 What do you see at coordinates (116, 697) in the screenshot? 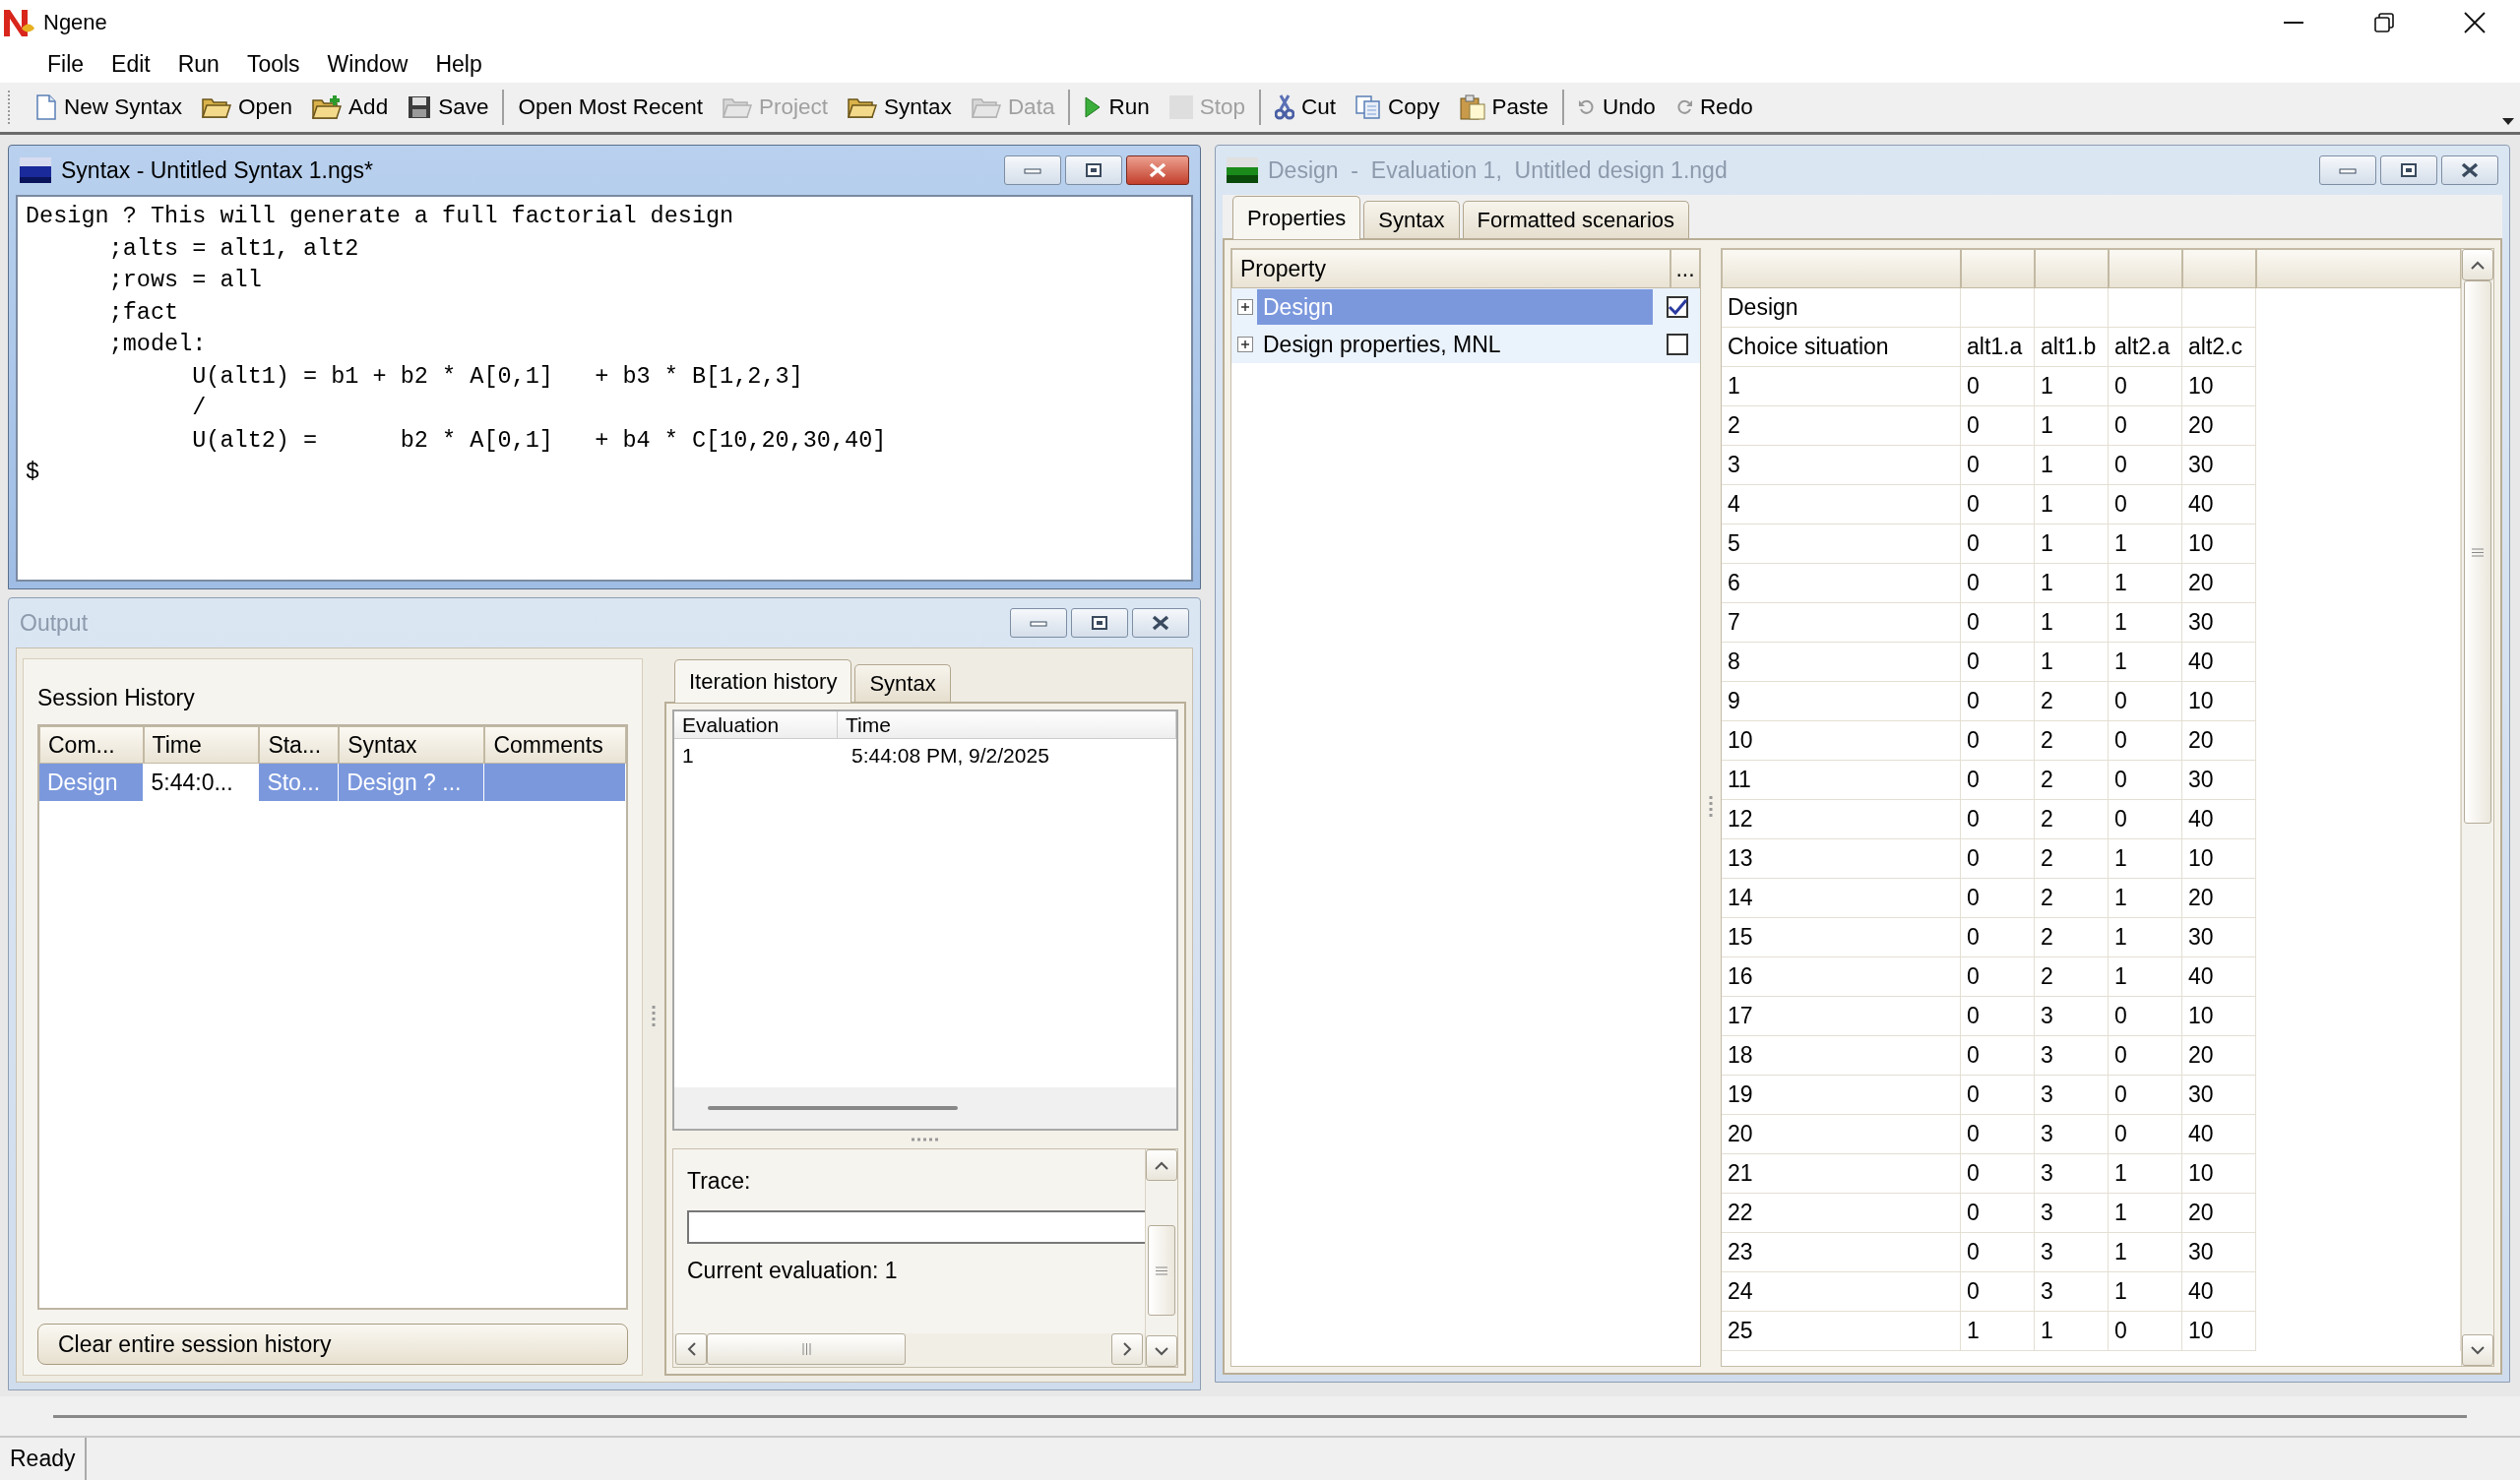
I see `panel-title: Session History` at bounding box center [116, 697].